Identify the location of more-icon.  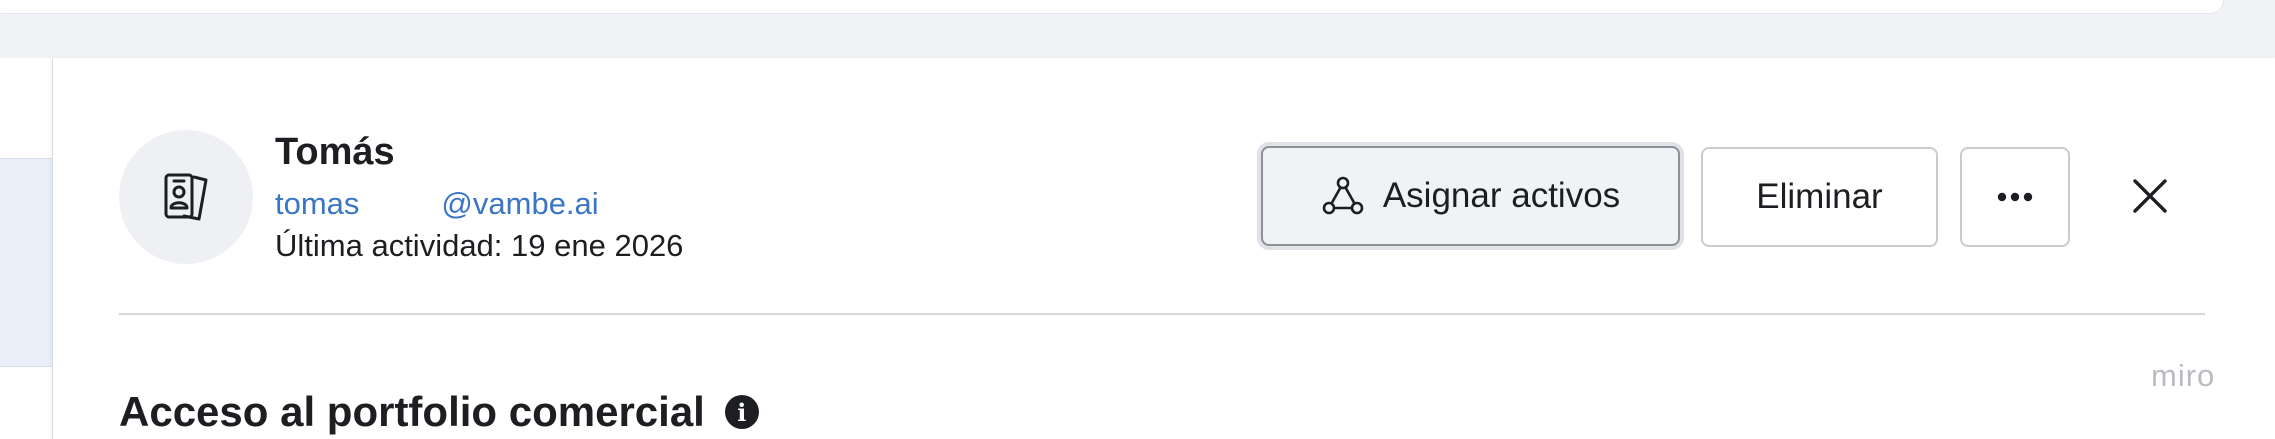
(2015, 197).